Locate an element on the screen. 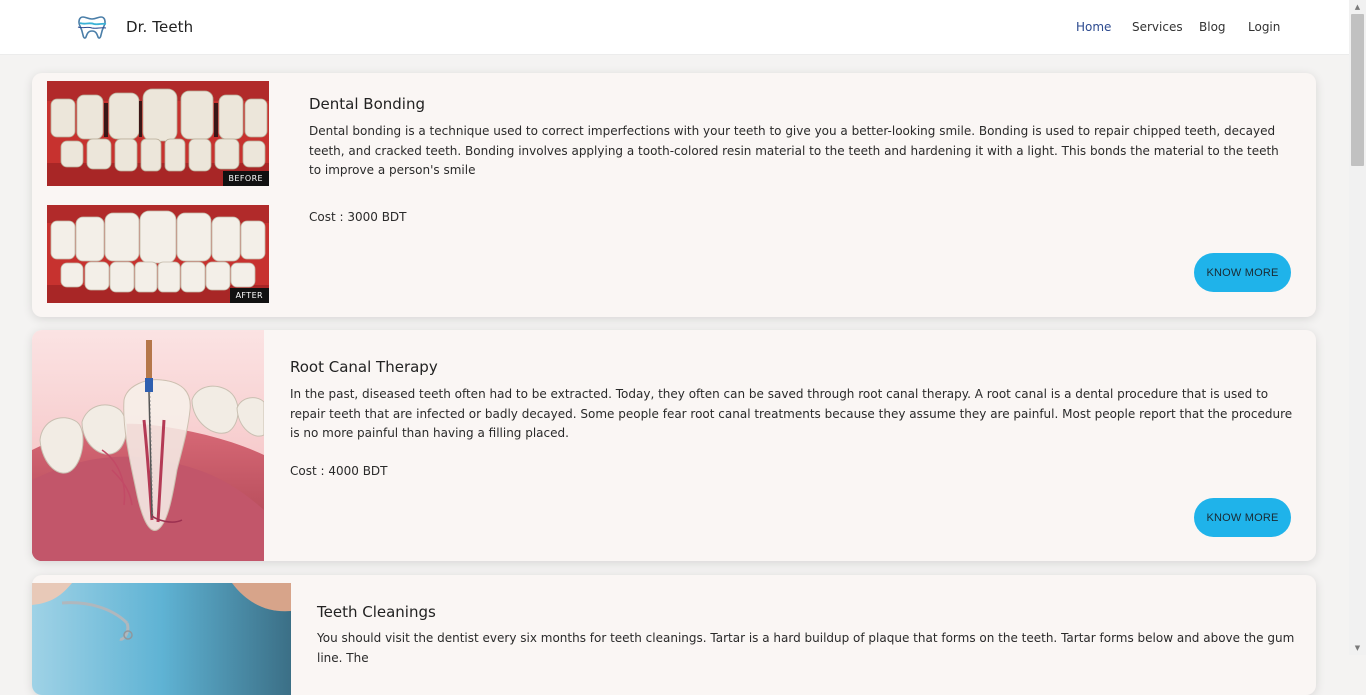 The height and width of the screenshot is (695, 1366). brand: Dr. Teeth is located at coordinates (135, 27).